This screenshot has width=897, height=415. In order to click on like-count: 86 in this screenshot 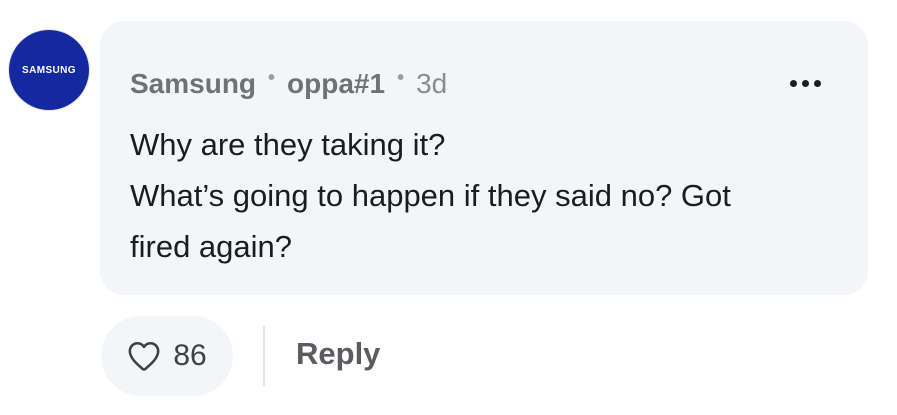, I will do `click(190, 355)`.